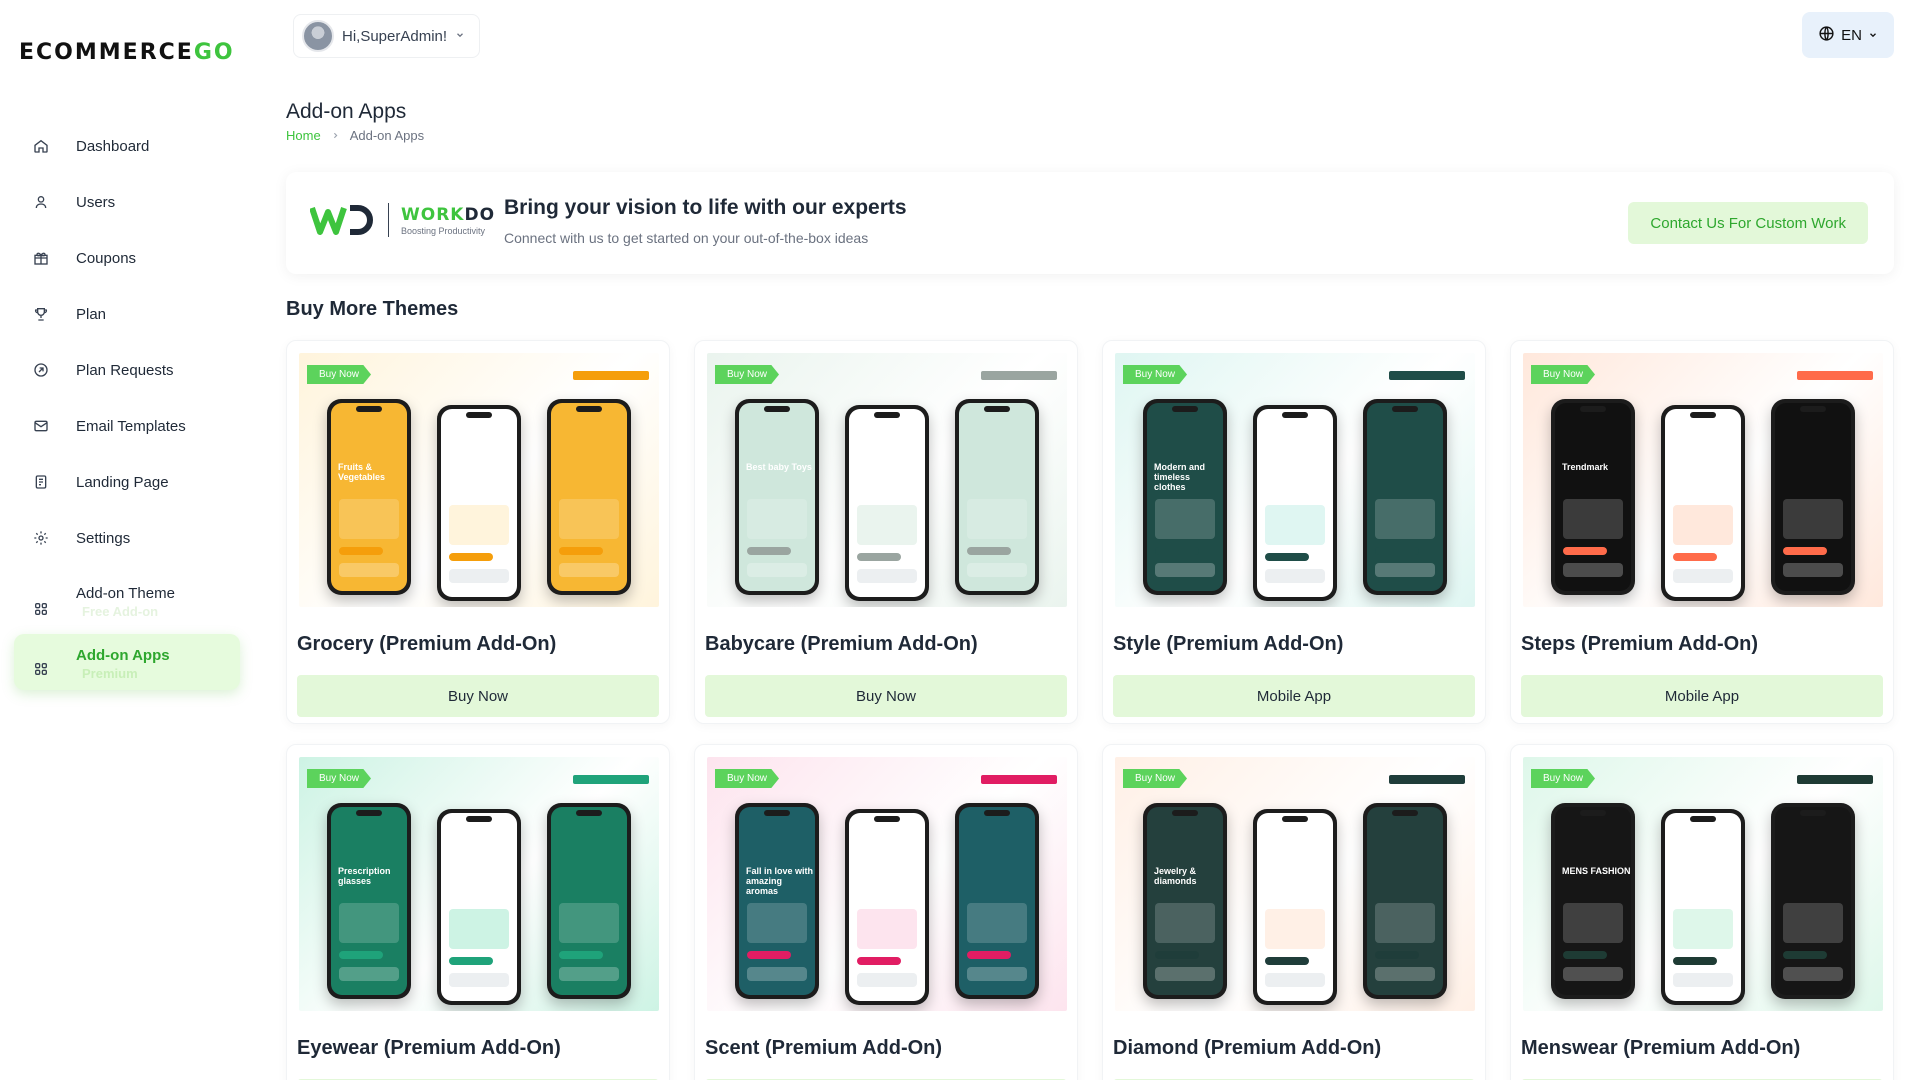 Image resolution: width=1920 pixels, height=1080 pixels. I want to click on phone-headline: Best baby Toys, so click(779, 467).